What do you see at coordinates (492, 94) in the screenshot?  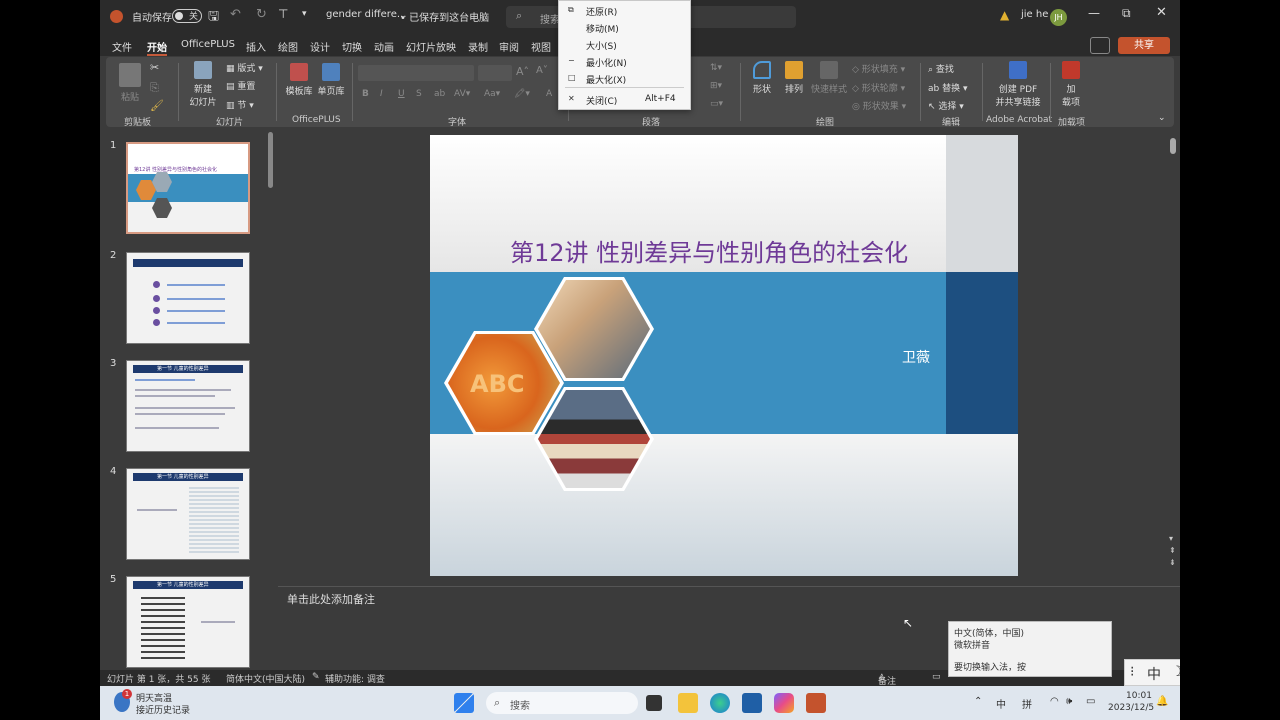 I see `change-case-icon: Aa▾` at bounding box center [492, 94].